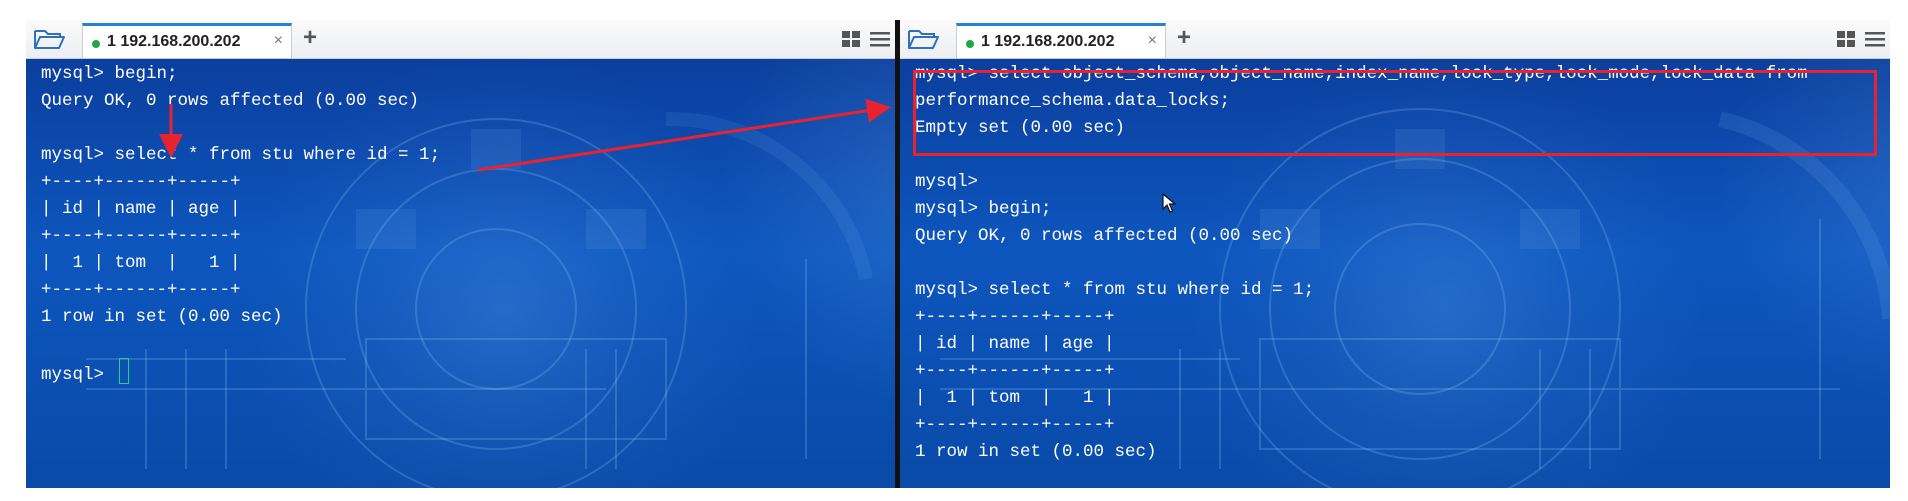 Image resolution: width=1908 pixels, height=501 pixels. I want to click on terminal-line: mysql>, so click(947, 182).